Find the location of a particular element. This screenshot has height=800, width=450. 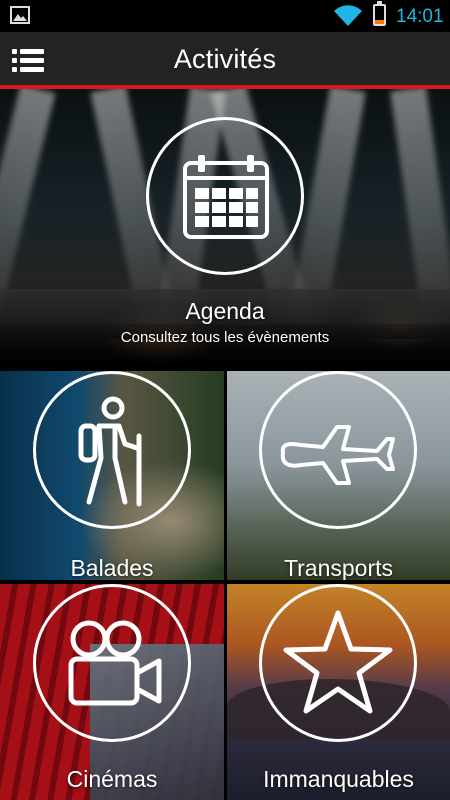

immanquables-tile: Immanquables is located at coordinates (338, 692).